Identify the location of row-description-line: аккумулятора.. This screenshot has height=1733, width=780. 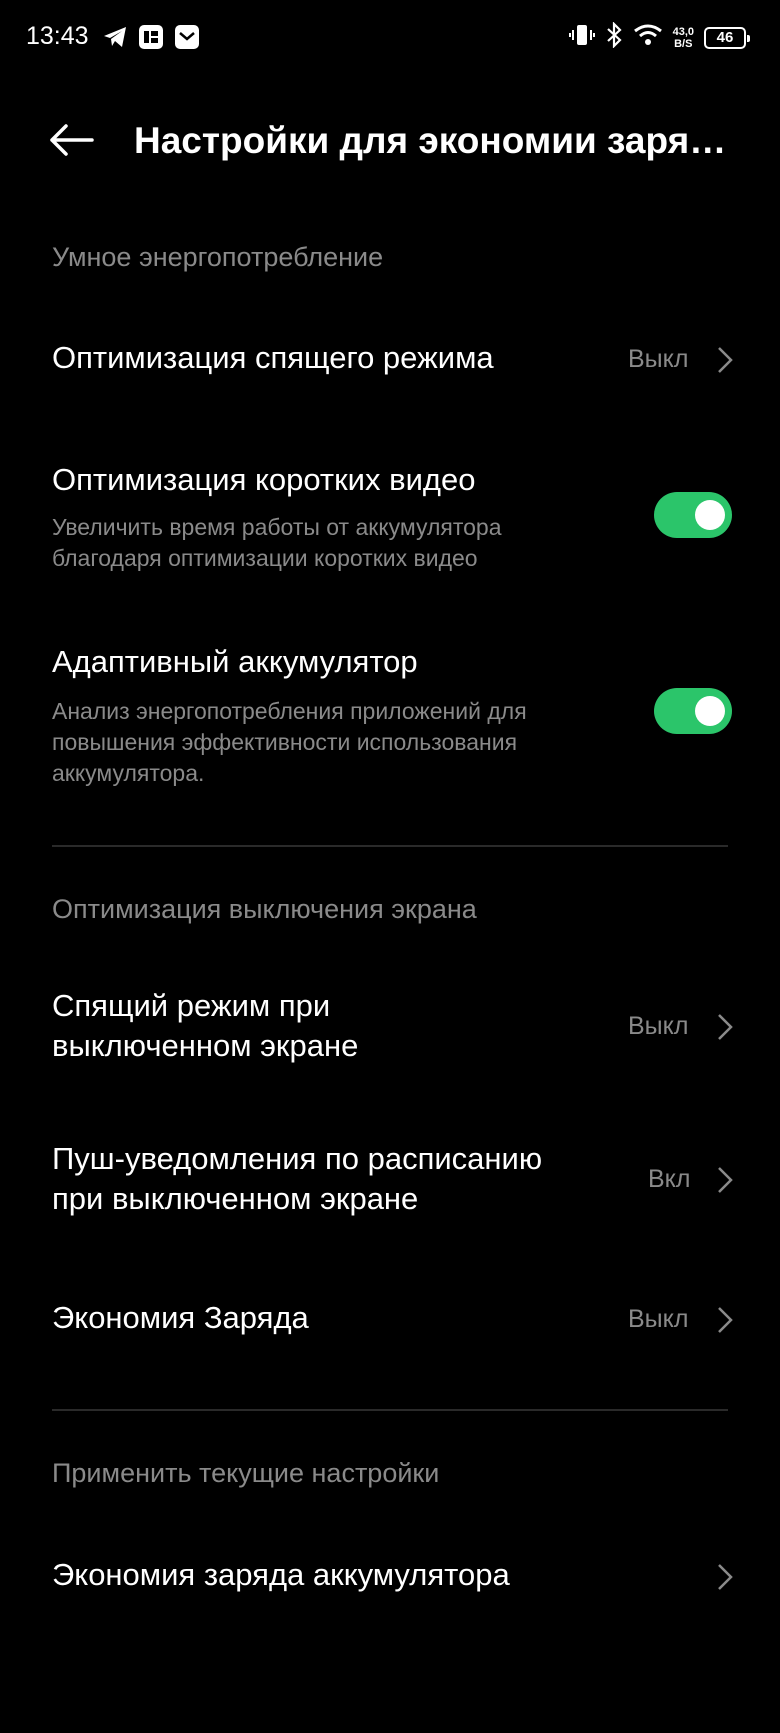
(128, 773).